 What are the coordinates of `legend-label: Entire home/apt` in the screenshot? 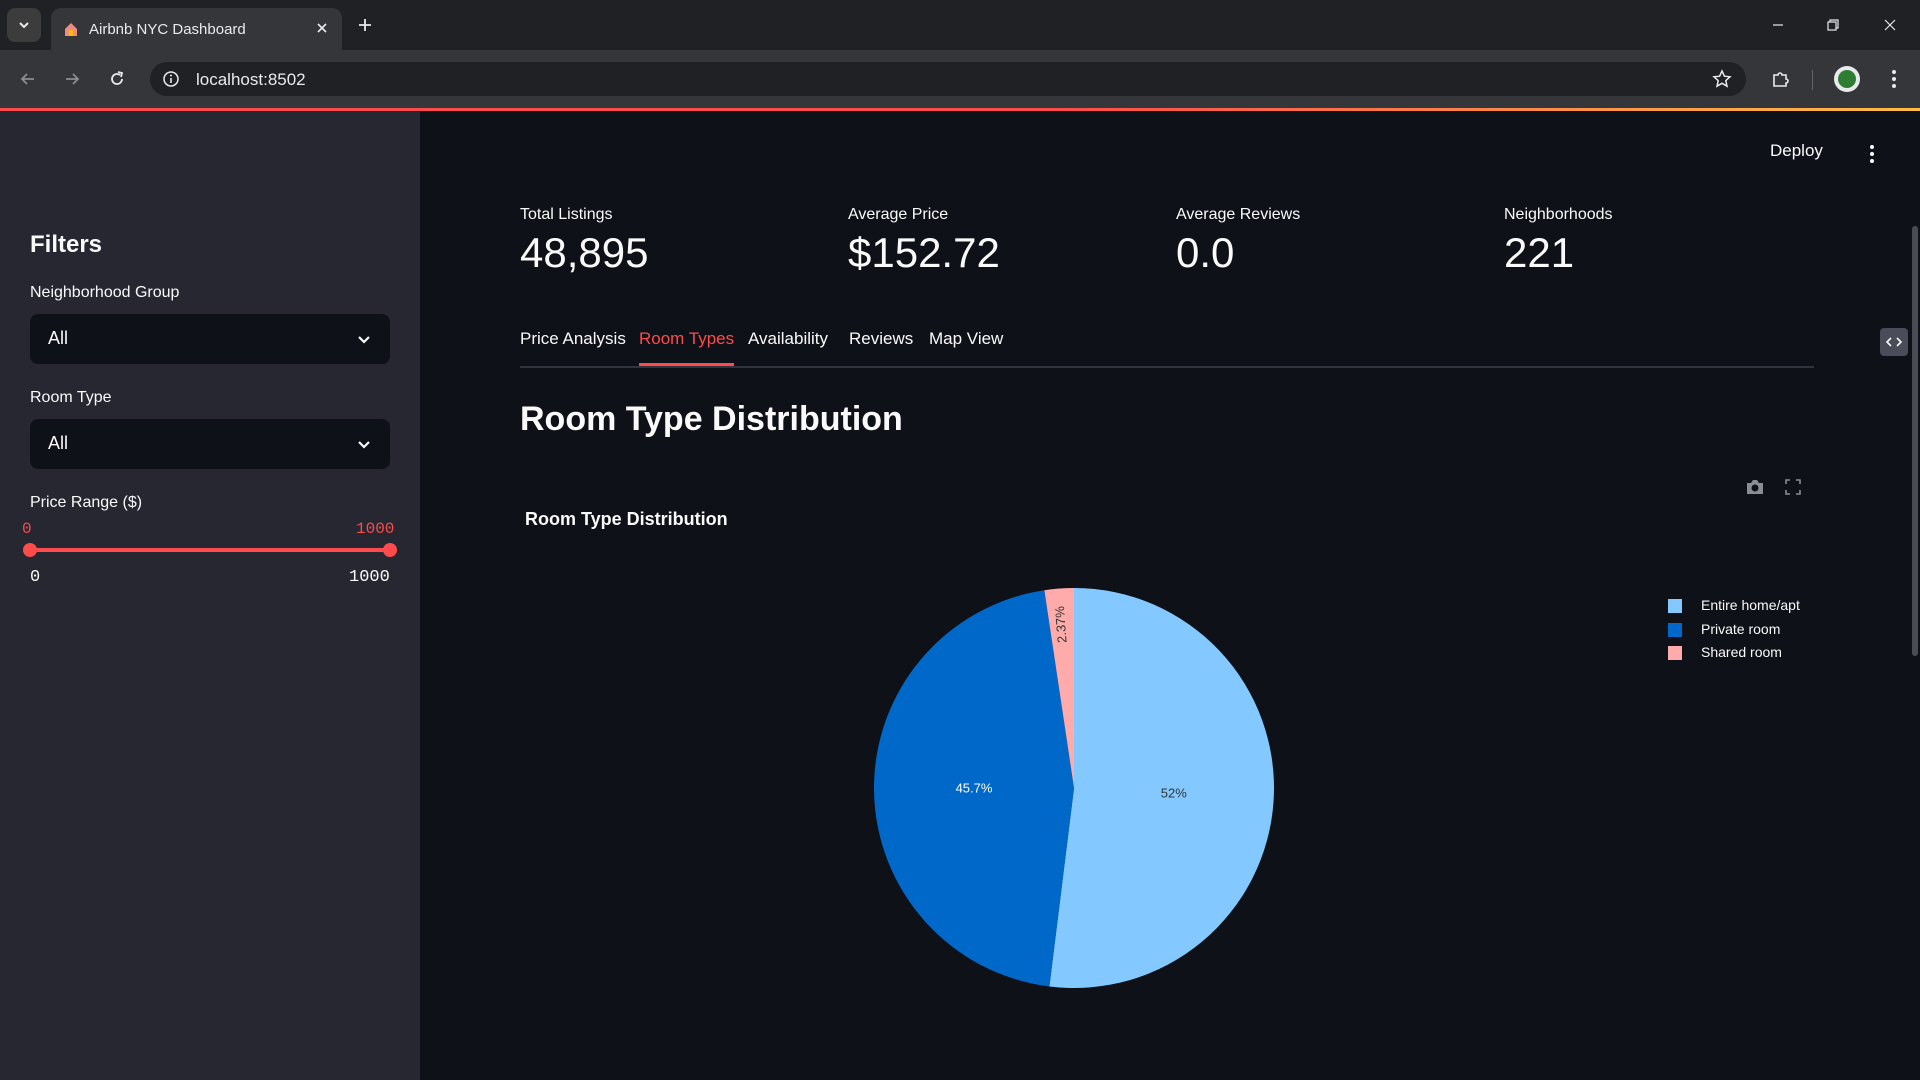 It's located at (1750, 605).